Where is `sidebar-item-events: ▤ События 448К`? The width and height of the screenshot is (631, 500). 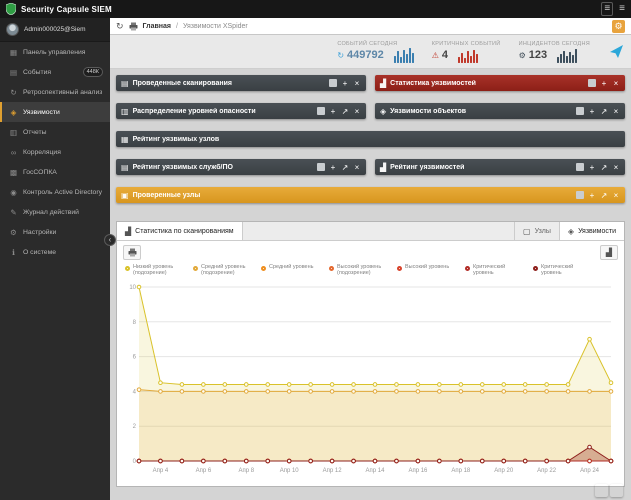
sidebar-item-events: ▤ События 448К is located at coordinates (55, 72).